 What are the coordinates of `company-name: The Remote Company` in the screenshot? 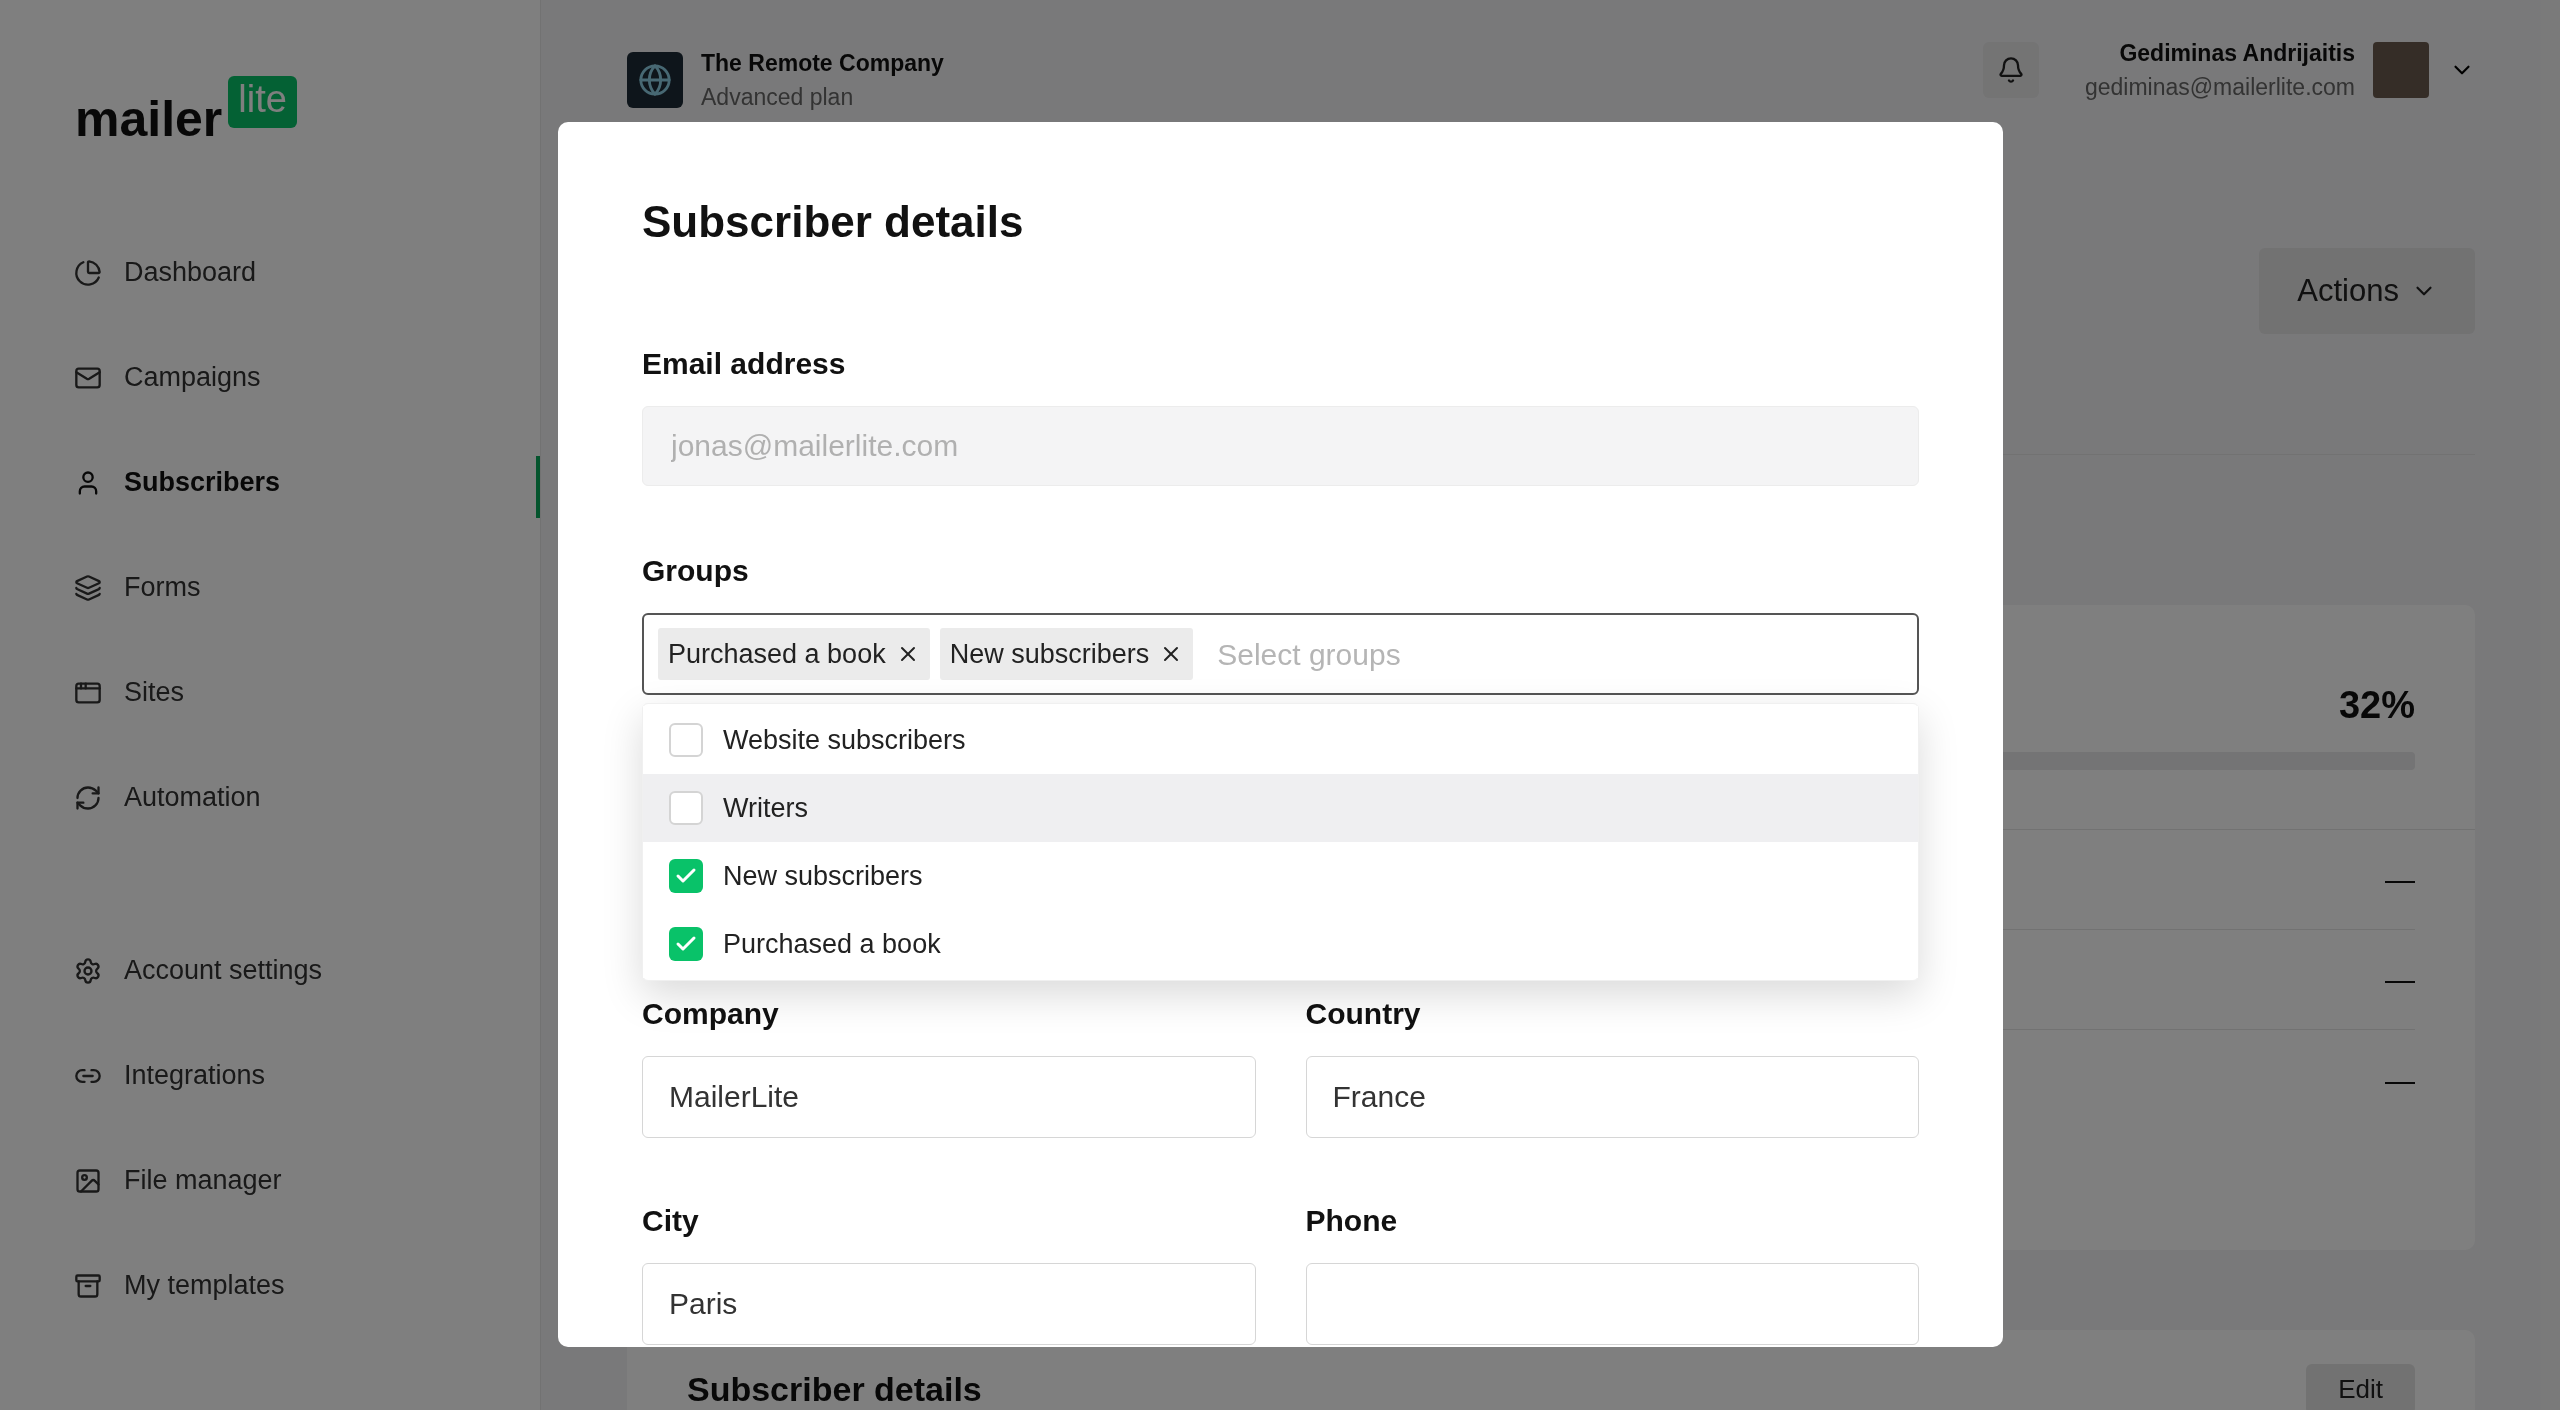 It's located at (822, 63).